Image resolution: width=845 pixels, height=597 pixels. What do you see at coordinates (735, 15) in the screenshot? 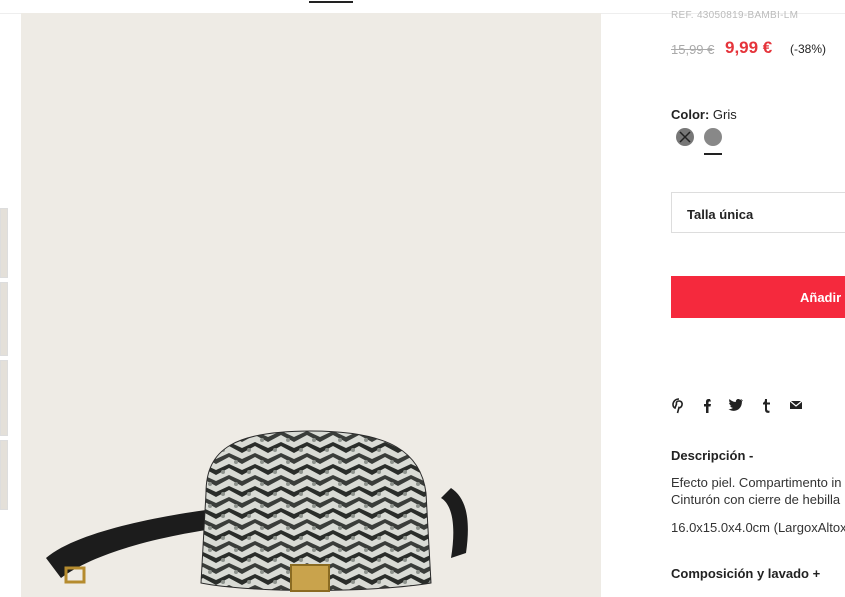
I see `product-reference: REF. 43050819-BAMBI-LM` at bounding box center [735, 15].